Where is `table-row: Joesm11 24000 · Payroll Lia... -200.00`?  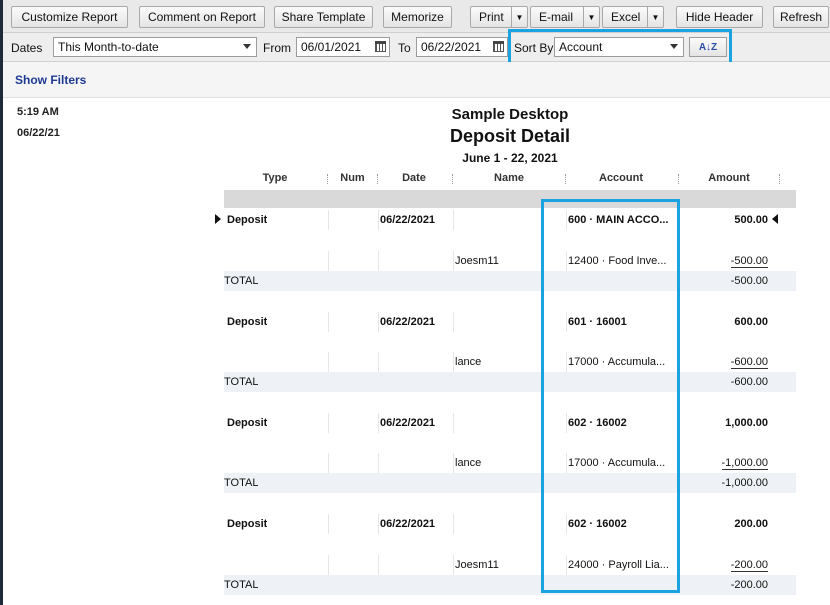 table-row: Joesm11 24000 · Payroll Lia... -200.00 is located at coordinates (510, 565).